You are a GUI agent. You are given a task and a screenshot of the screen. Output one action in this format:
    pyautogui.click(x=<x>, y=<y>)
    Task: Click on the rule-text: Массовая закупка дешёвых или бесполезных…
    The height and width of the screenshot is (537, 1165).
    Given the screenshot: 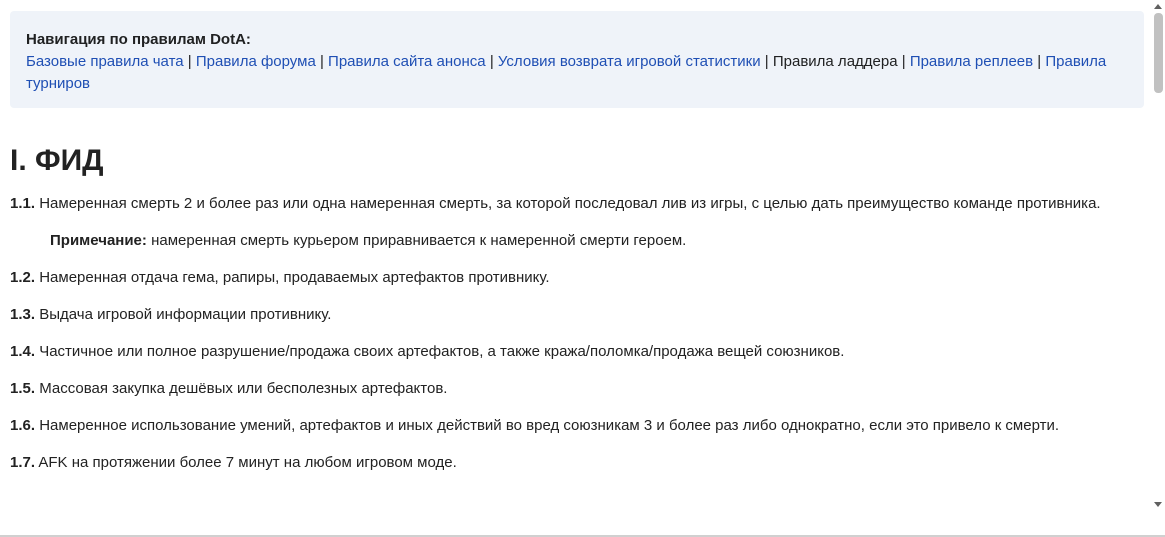 What is the action you would take?
    pyautogui.click(x=243, y=388)
    